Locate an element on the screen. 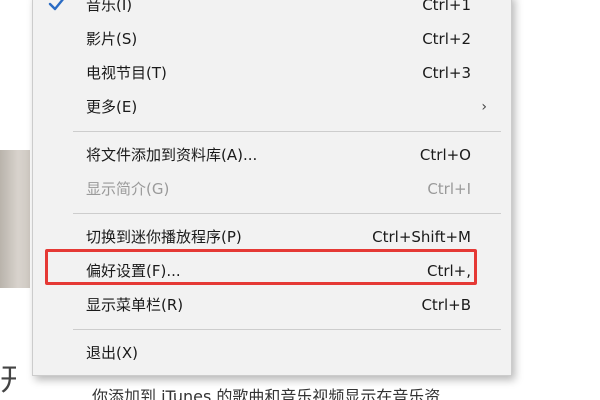 The height and width of the screenshot is (400, 600). menu-item-label: 影片(S) is located at coordinates (112, 39).